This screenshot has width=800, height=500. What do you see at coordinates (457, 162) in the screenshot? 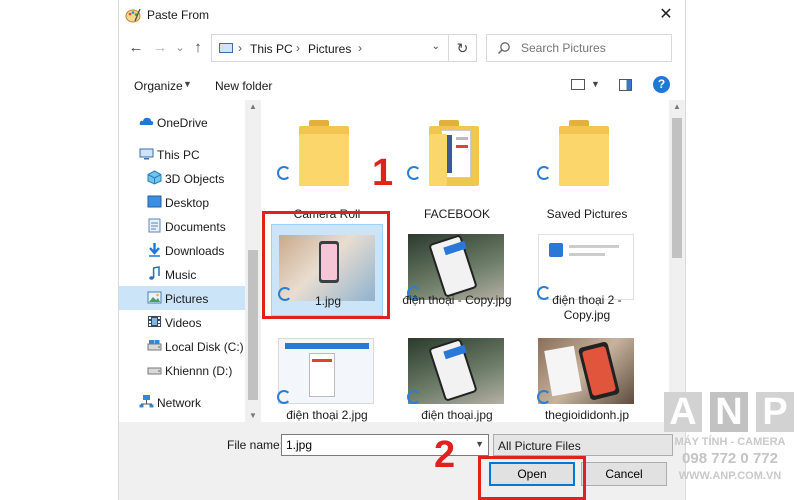
I see `folder-facebook: FACEBOOK` at bounding box center [457, 162].